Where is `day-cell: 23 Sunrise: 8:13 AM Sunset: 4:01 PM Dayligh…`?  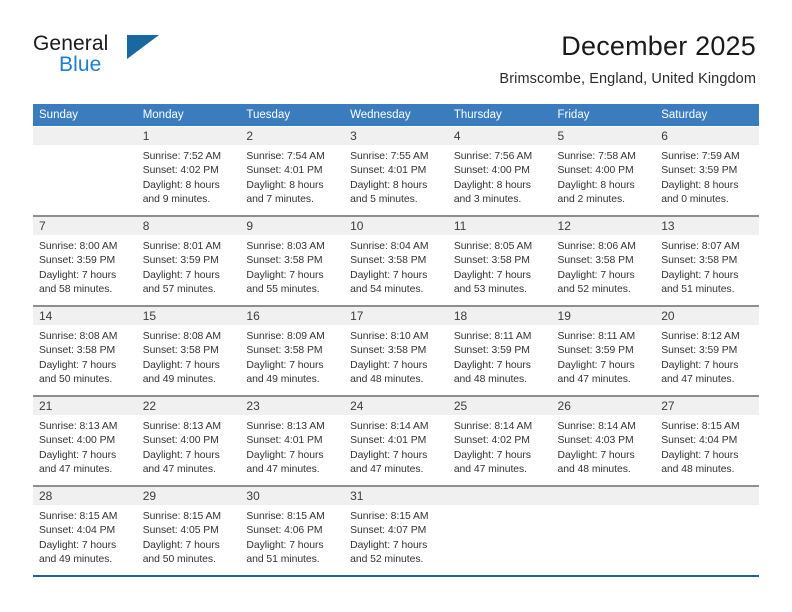 day-cell: 23 Sunrise: 8:13 AM Sunset: 4:01 PM Dayligh… is located at coordinates (292, 441).